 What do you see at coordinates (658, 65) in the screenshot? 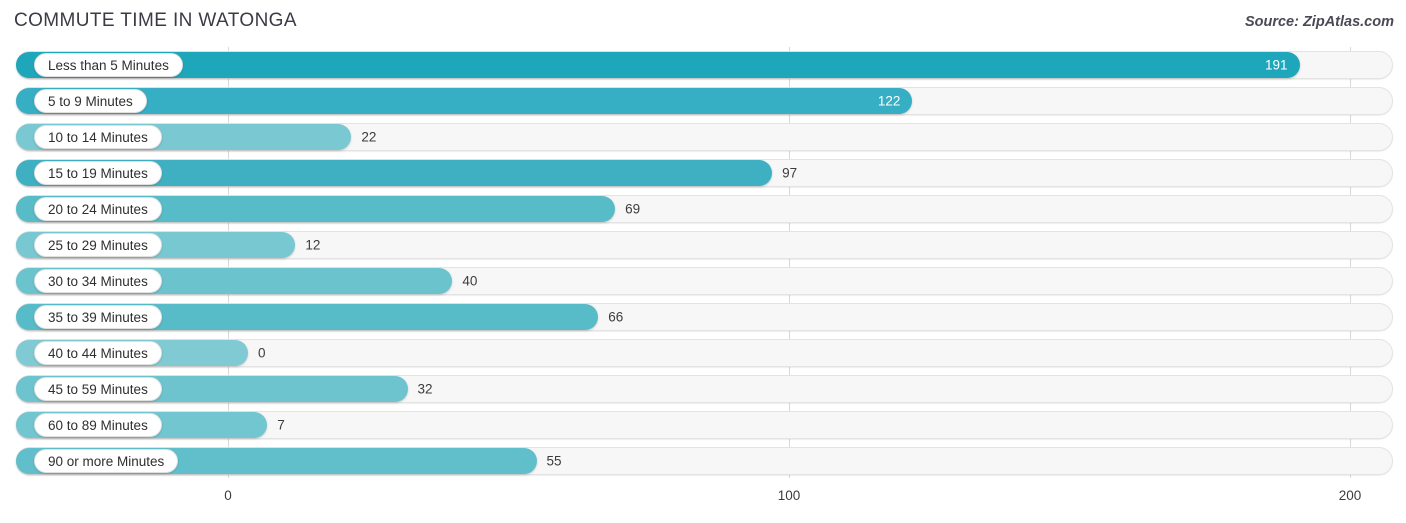
I see `bar: 191` at bounding box center [658, 65].